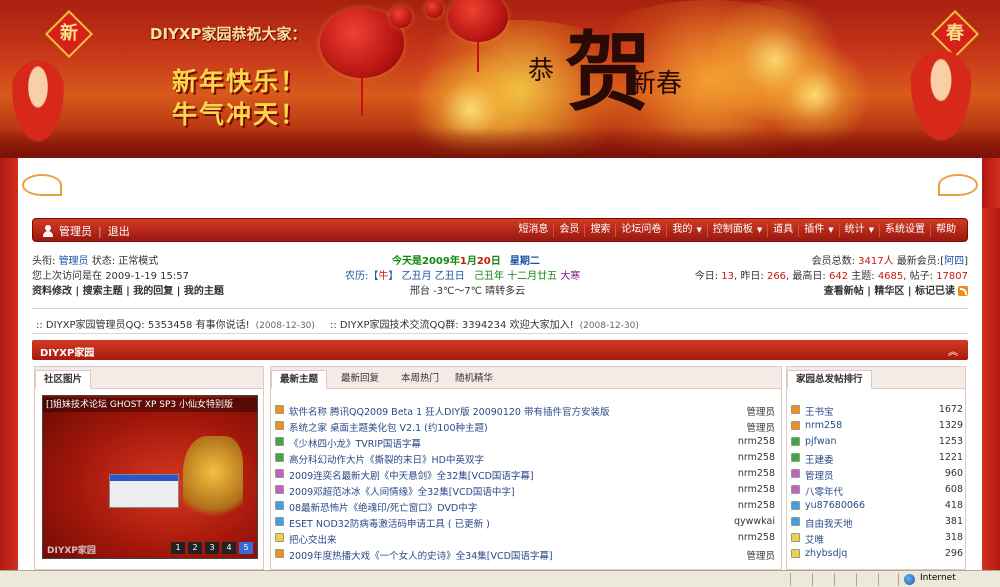 This screenshot has width=1000, height=587. What do you see at coordinates (360, 379) in the screenshot?
I see `tab-1: 最新回复` at bounding box center [360, 379].